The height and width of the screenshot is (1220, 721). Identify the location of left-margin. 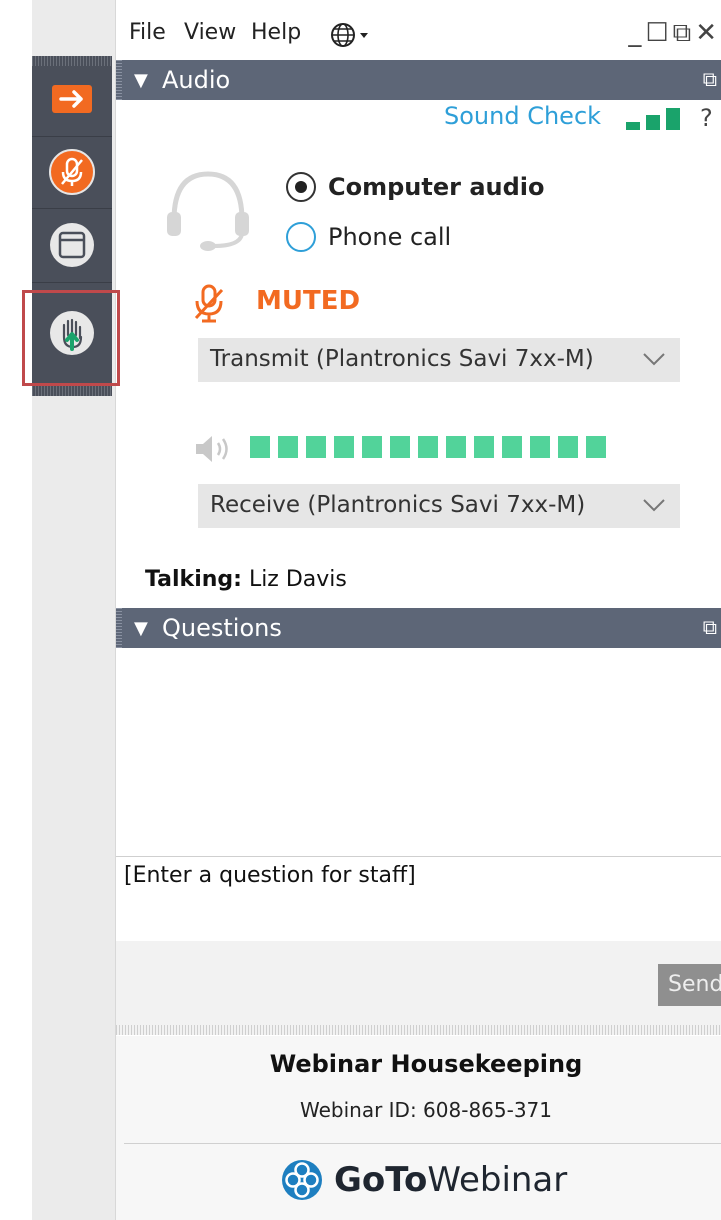
(16, 610).